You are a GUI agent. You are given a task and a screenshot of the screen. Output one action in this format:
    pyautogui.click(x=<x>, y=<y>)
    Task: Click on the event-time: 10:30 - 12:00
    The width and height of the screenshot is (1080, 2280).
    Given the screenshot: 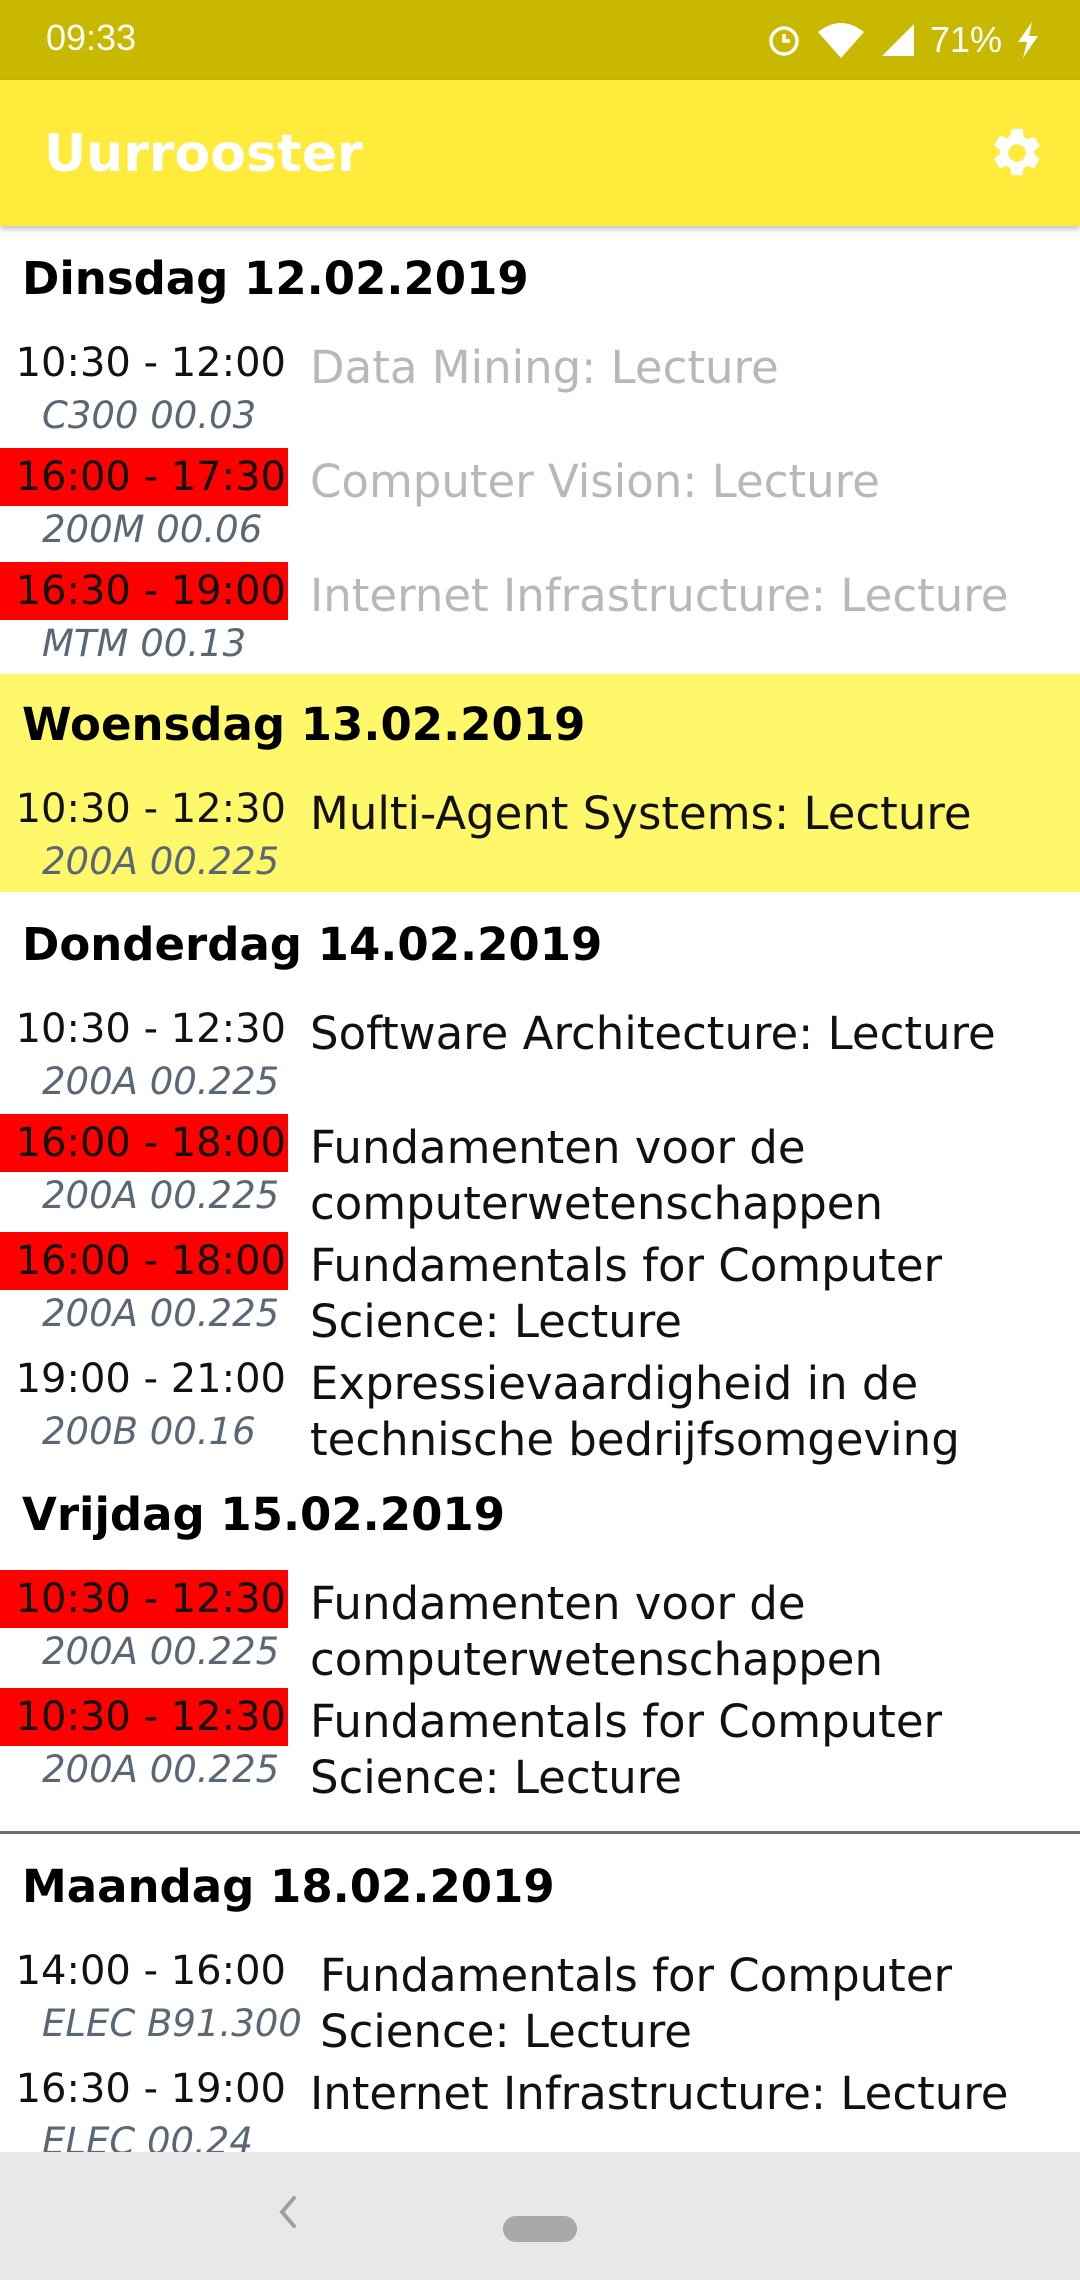 What is the action you would take?
    pyautogui.click(x=150, y=363)
    